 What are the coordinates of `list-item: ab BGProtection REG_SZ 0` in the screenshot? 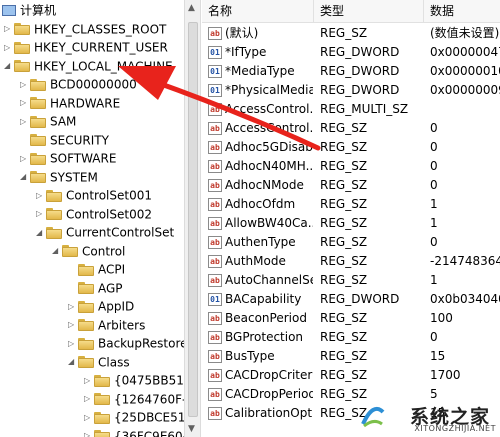 It's located at (351, 337).